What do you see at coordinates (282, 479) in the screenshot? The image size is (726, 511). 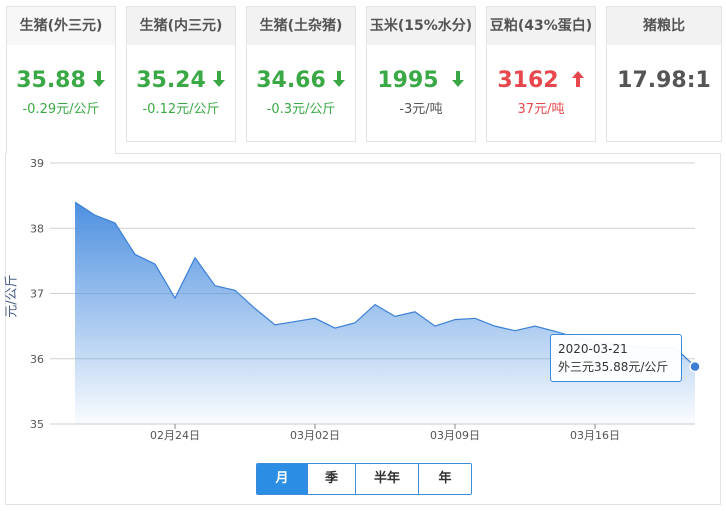 I see `tab-month: 月` at bounding box center [282, 479].